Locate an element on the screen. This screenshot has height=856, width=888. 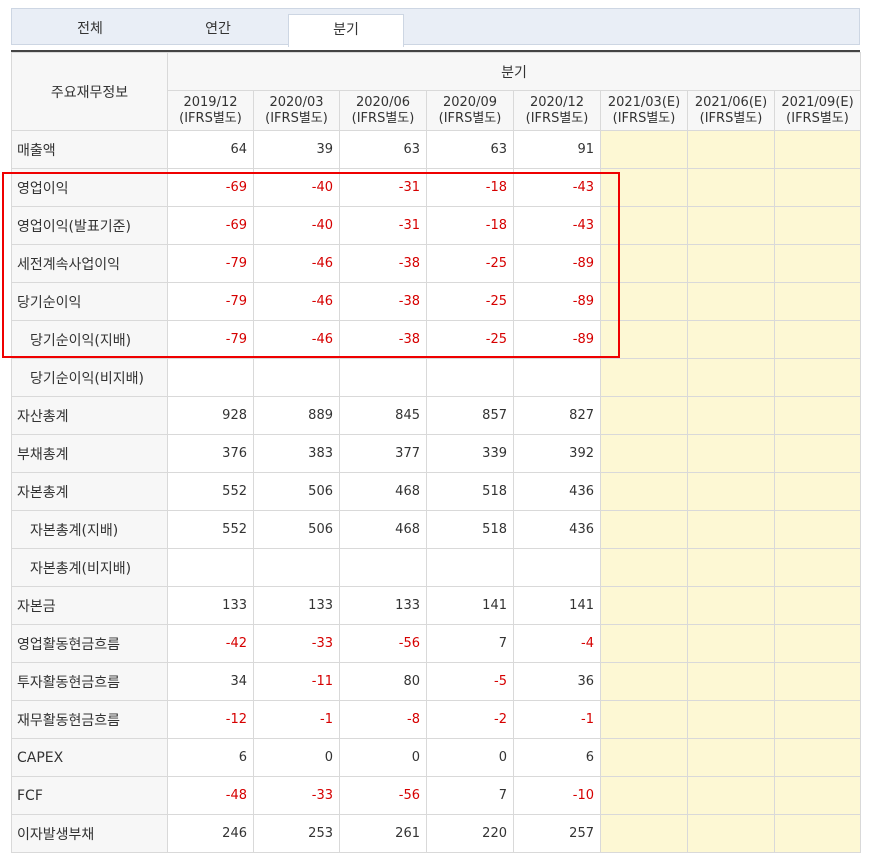
table-cell: 253 is located at coordinates (296, 833).